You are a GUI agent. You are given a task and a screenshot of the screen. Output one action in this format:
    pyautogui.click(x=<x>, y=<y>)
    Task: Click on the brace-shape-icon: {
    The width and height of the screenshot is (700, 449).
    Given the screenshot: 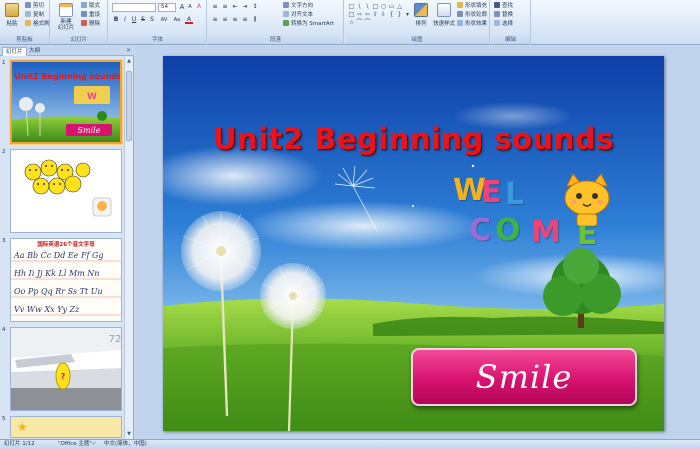 What is the action you would take?
    pyautogui.click(x=391, y=14)
    